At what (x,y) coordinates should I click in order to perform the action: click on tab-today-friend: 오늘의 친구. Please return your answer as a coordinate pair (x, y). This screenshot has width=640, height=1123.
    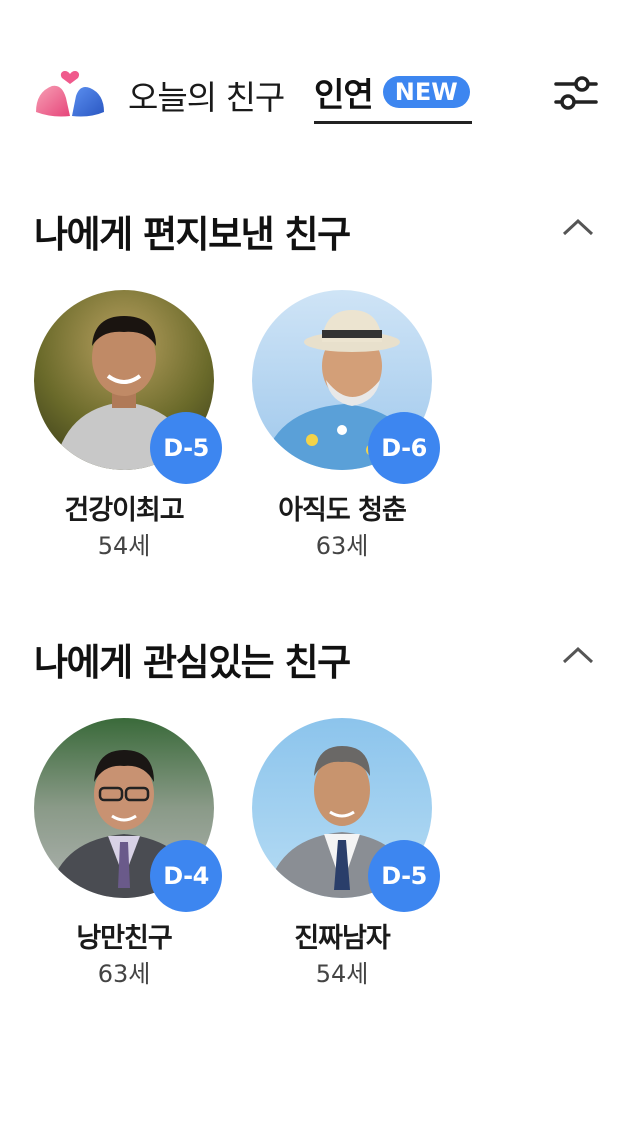
    Looking at the image, I should click on (206, 95).